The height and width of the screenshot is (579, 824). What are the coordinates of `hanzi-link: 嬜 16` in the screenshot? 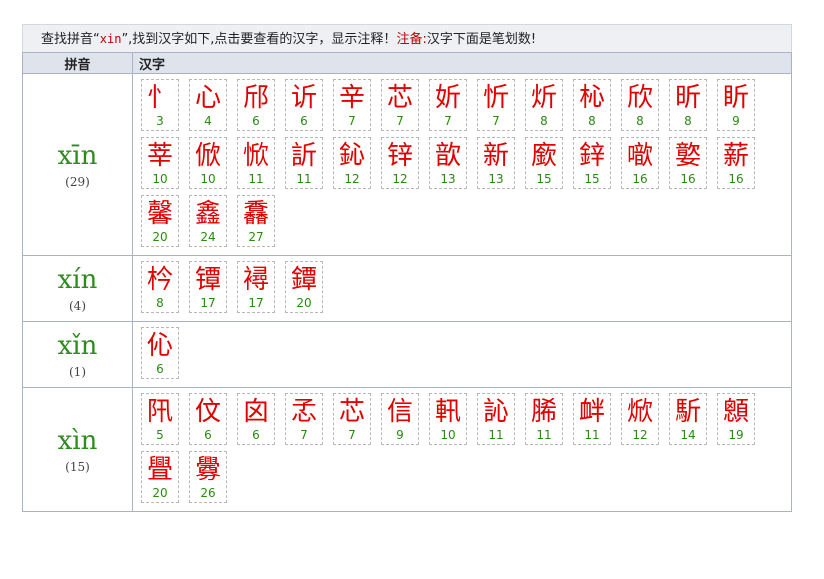 It's located at (688, 163).